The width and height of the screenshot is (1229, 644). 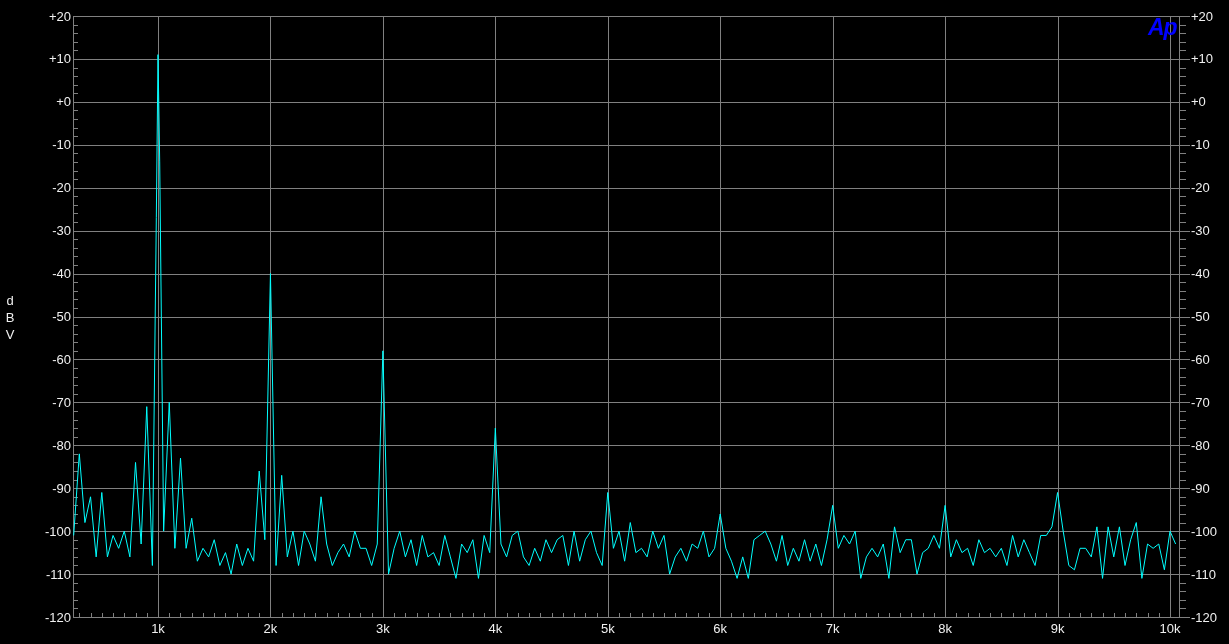 I want to click on x-tick-label: 1k, so click(x=158, y=628).